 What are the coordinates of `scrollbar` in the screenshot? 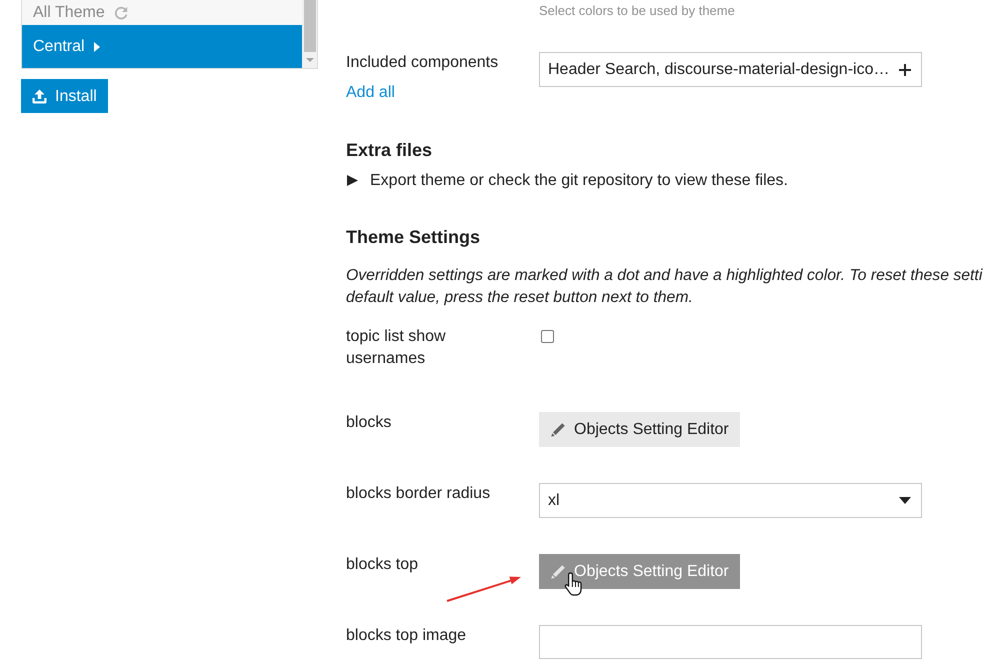 It's located at (309, 34).